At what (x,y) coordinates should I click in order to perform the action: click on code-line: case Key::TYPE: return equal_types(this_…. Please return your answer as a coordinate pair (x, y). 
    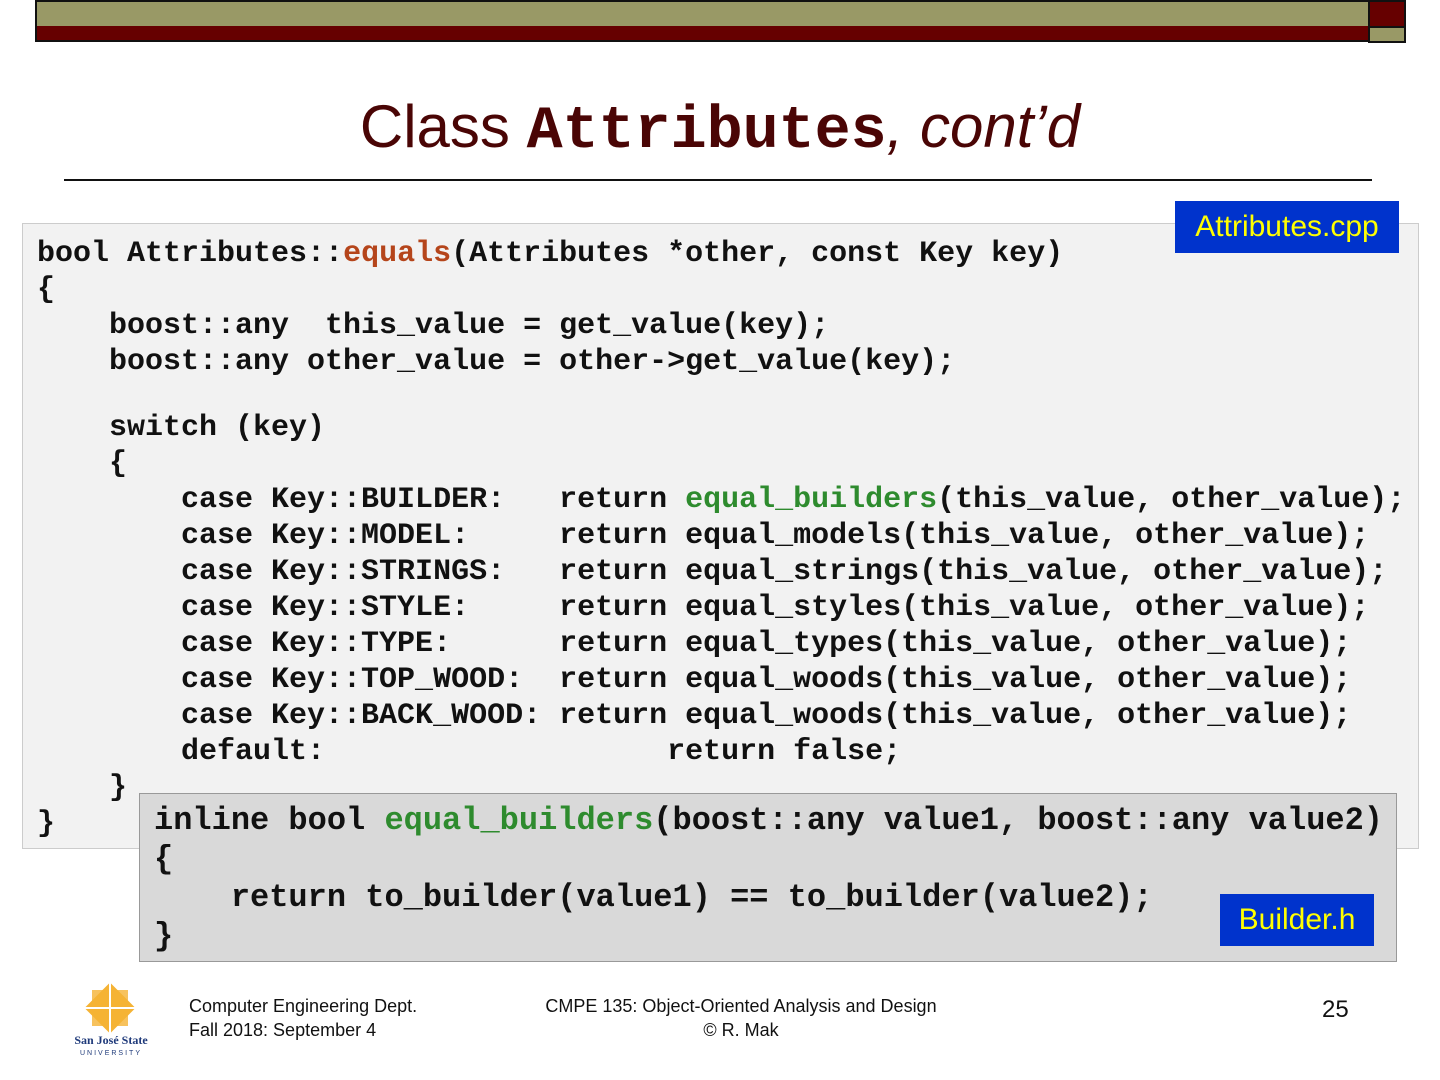
    Looking at the image, I should click on (727, 644).